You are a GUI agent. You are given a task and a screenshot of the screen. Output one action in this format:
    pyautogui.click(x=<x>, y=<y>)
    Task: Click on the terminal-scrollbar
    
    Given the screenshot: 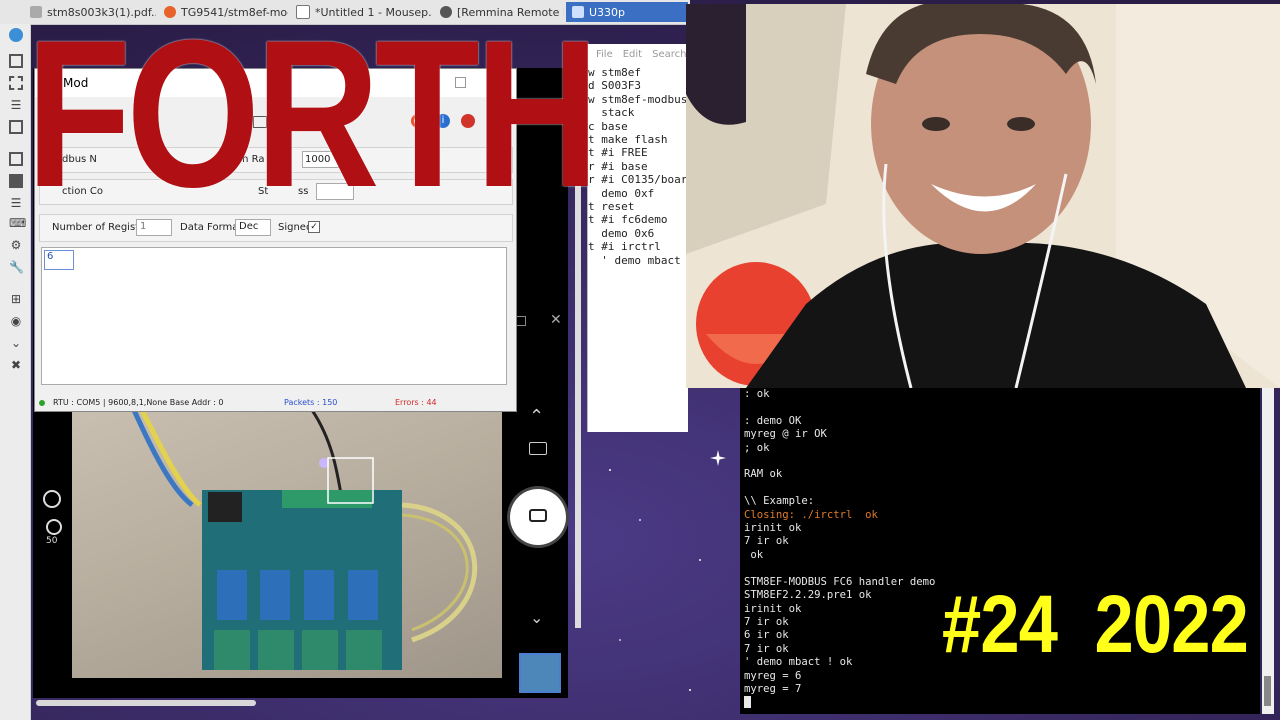 What is the action you would take?
    pyautogui.click(x=1268, y=551)
    